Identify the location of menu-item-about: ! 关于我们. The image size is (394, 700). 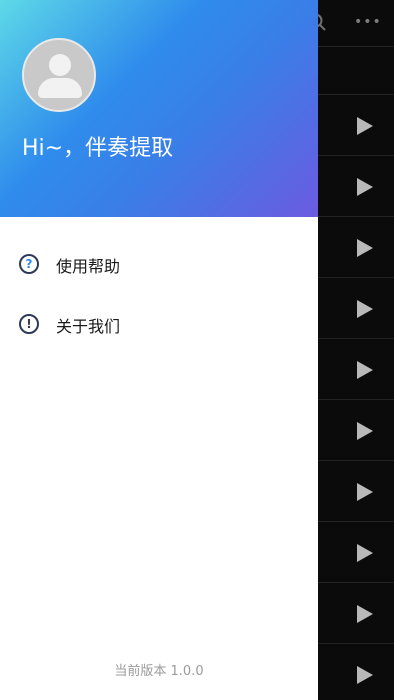
(159, 325).